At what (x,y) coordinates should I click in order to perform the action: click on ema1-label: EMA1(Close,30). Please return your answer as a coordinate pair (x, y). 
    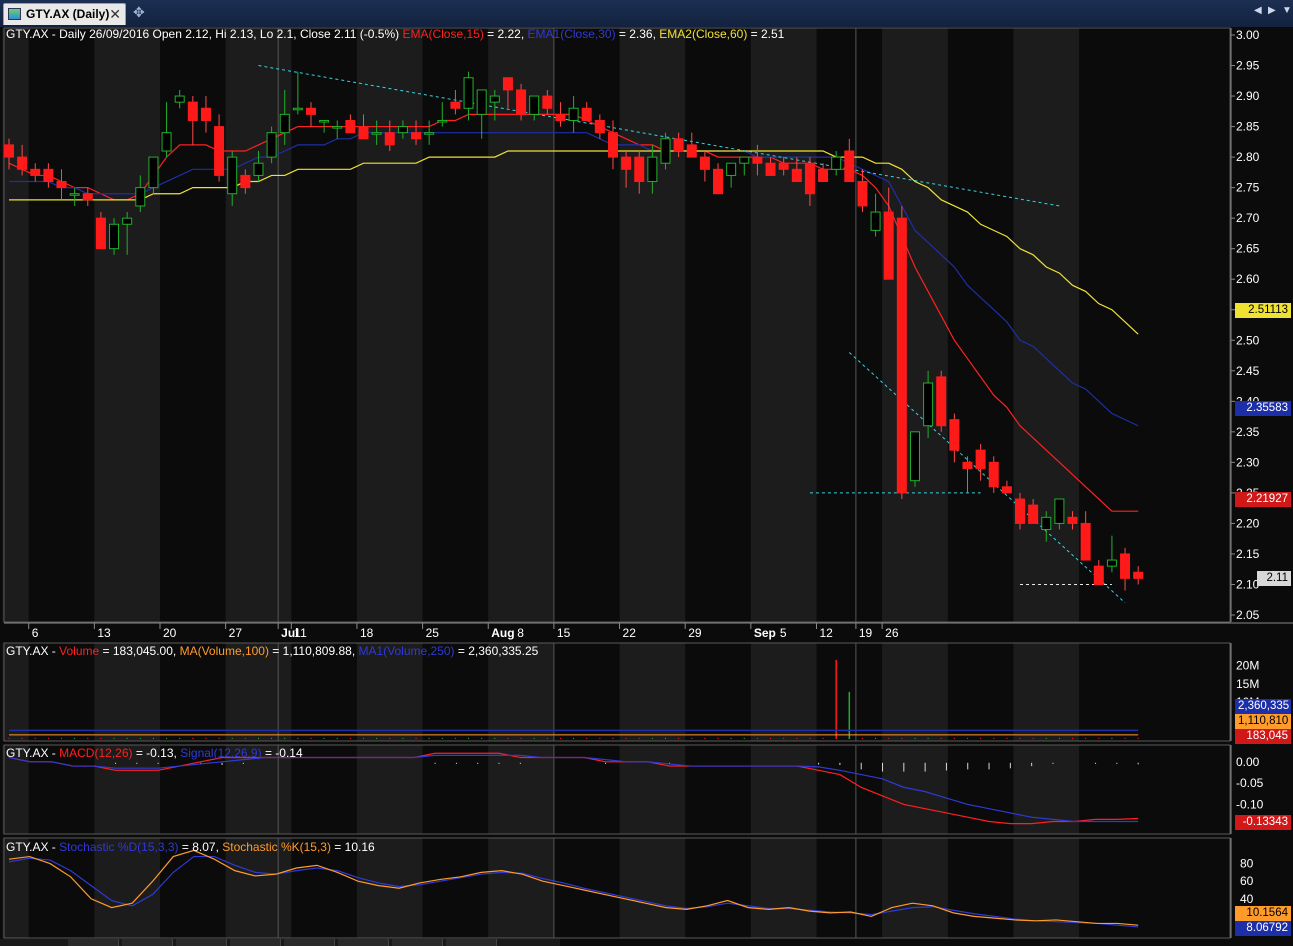
    Looking at the image, I should click on (571, 34).